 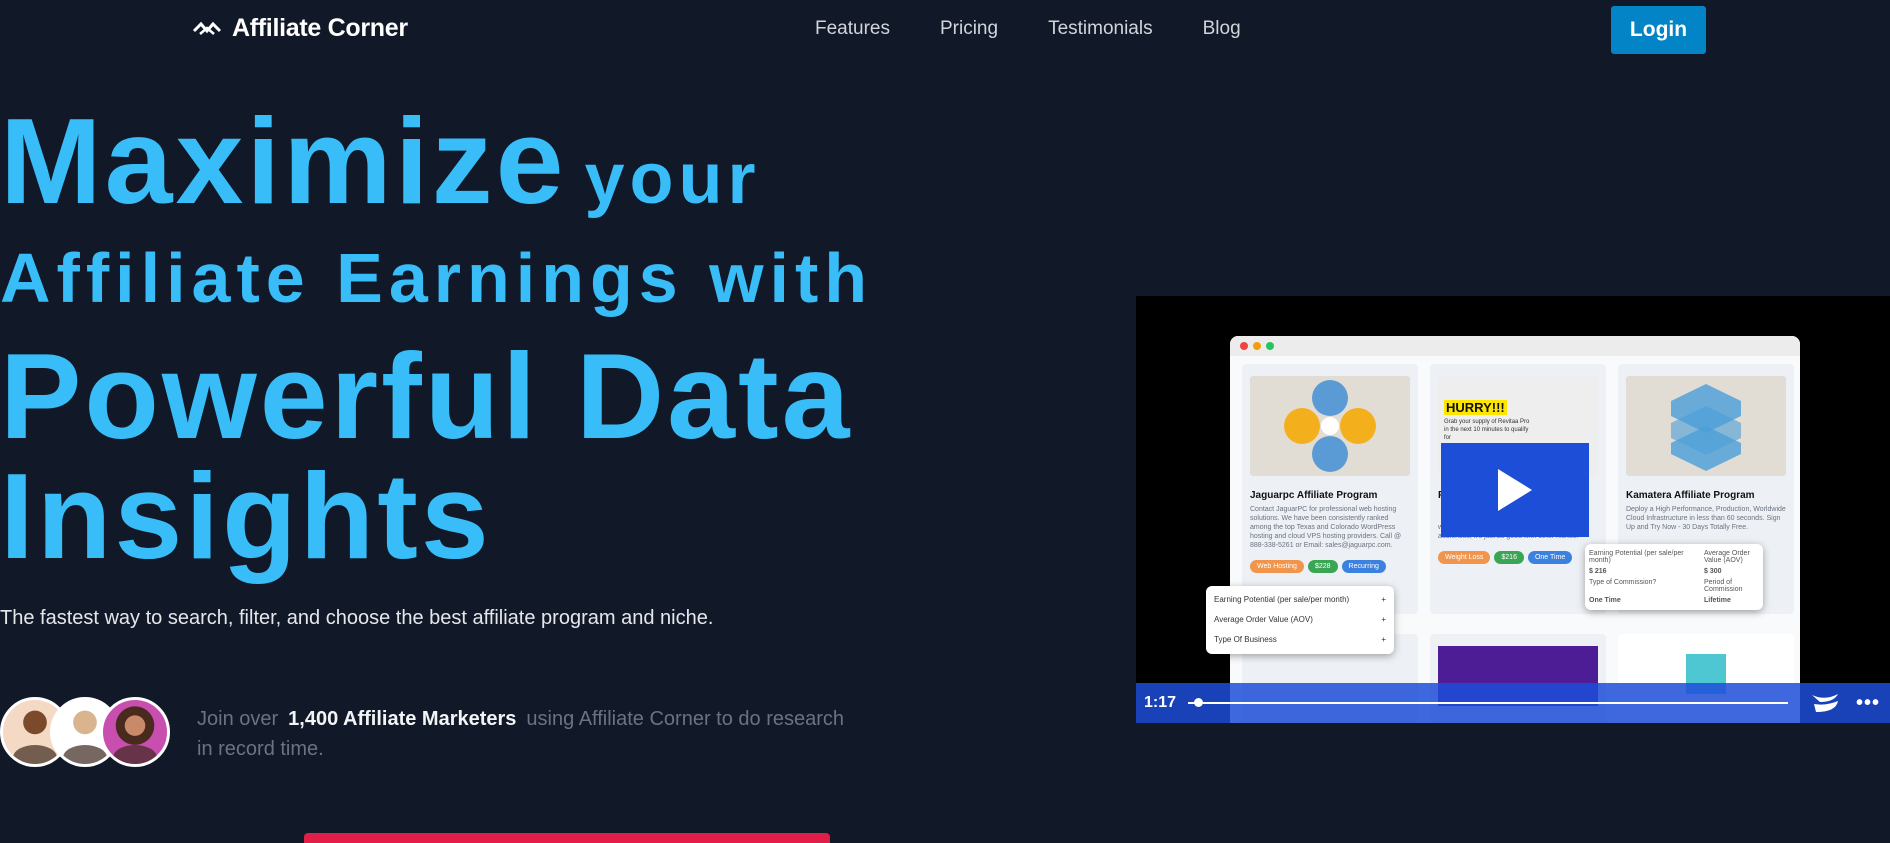 What do you see at coordinates (1605, 600) in the screenshot?
I see `commission-value: One Time` at bounding box center [1605, 600].